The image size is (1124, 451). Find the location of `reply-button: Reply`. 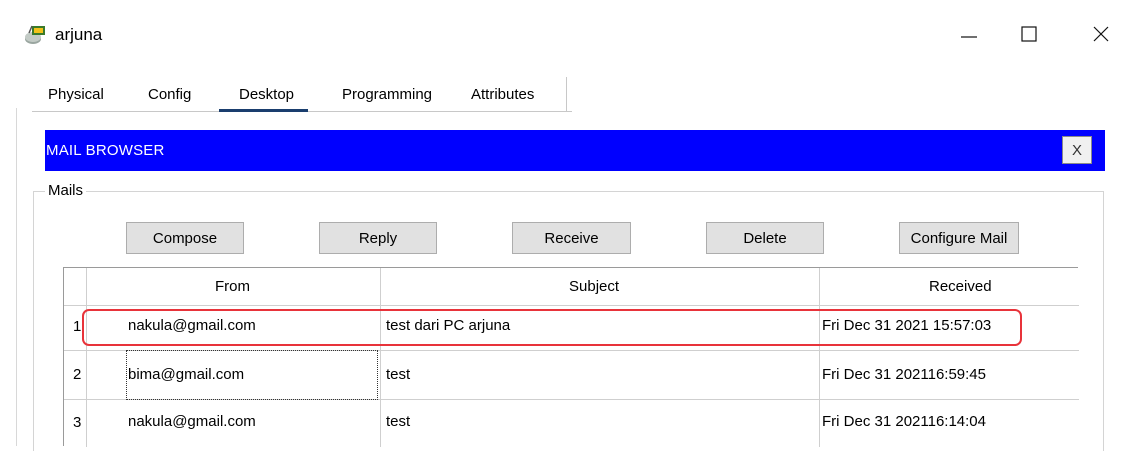

reply-button: Reply is located at coordinates (378, 238).